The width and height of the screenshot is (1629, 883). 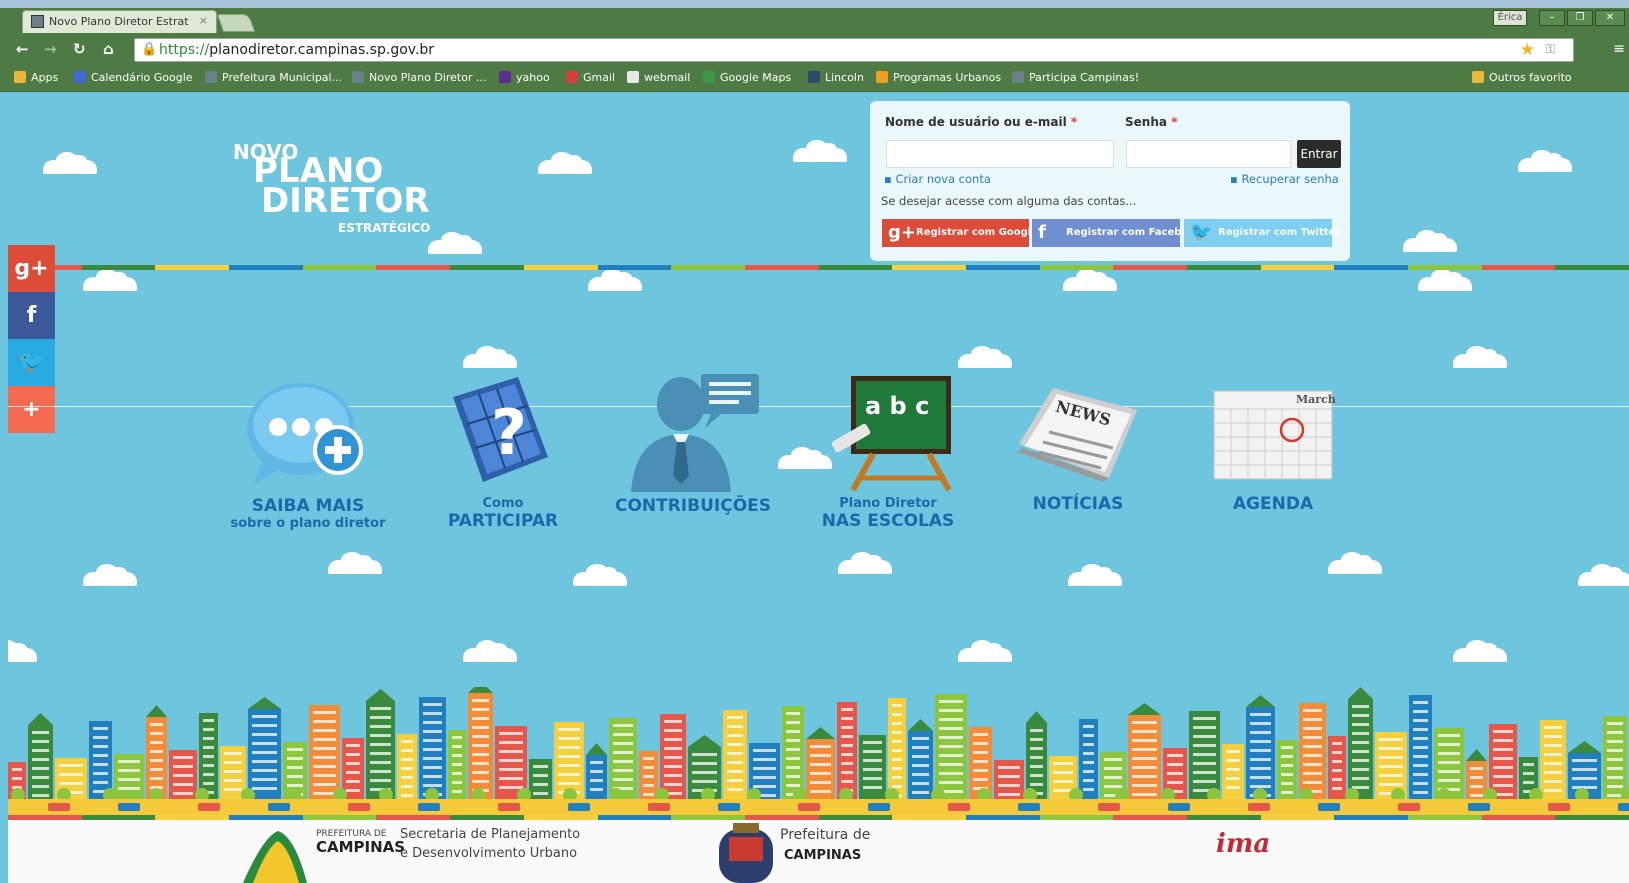 I want to click on key-icon: ⚿, so click(x=1550, y=49).